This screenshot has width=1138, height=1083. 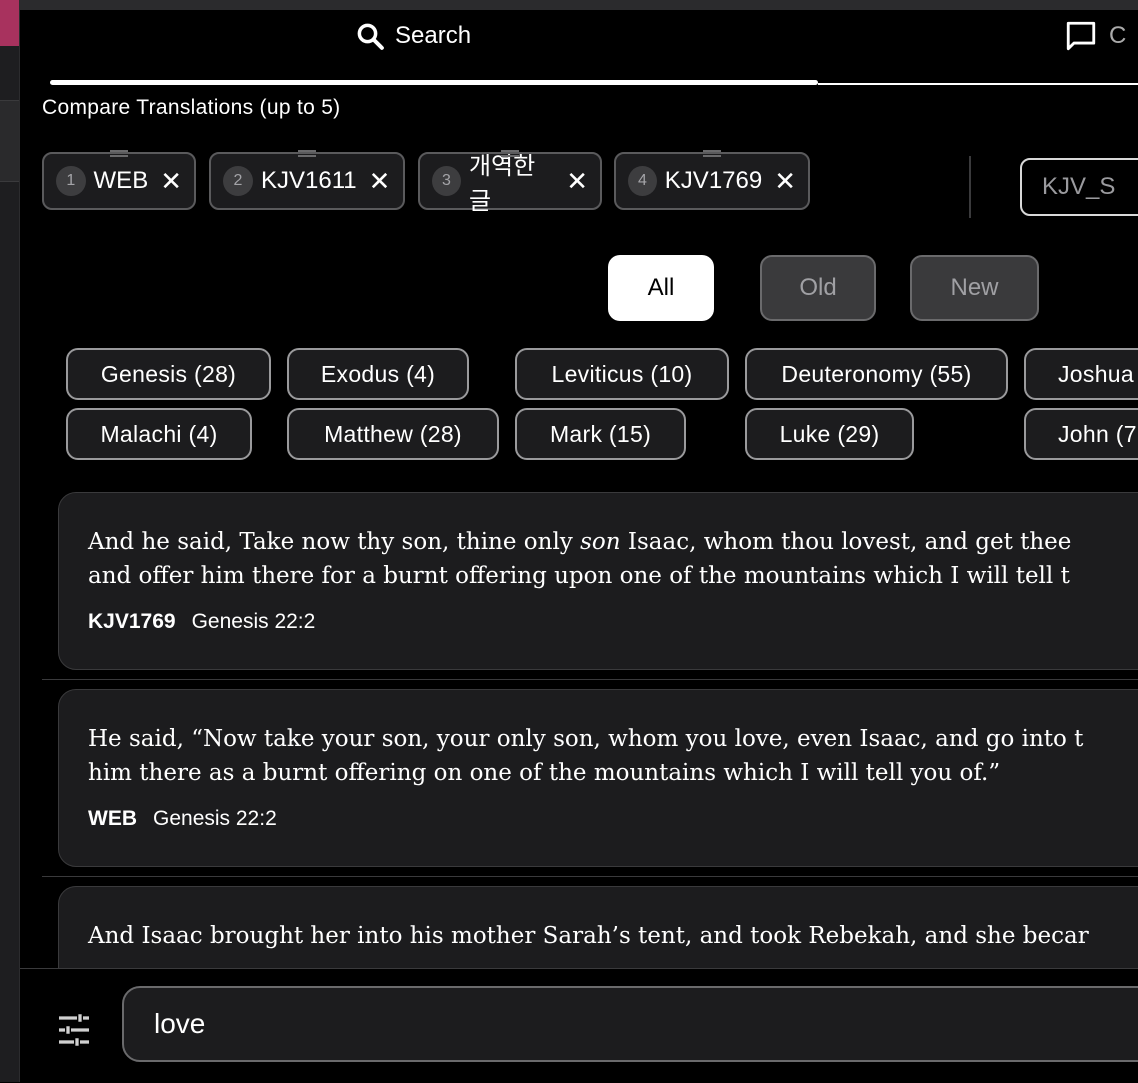 What do you see at coordinates (876, 374) in the screenshot?
I see `book-filter-deuteronomy: Deuteronomy (55)` at bounding box center [876, 374].